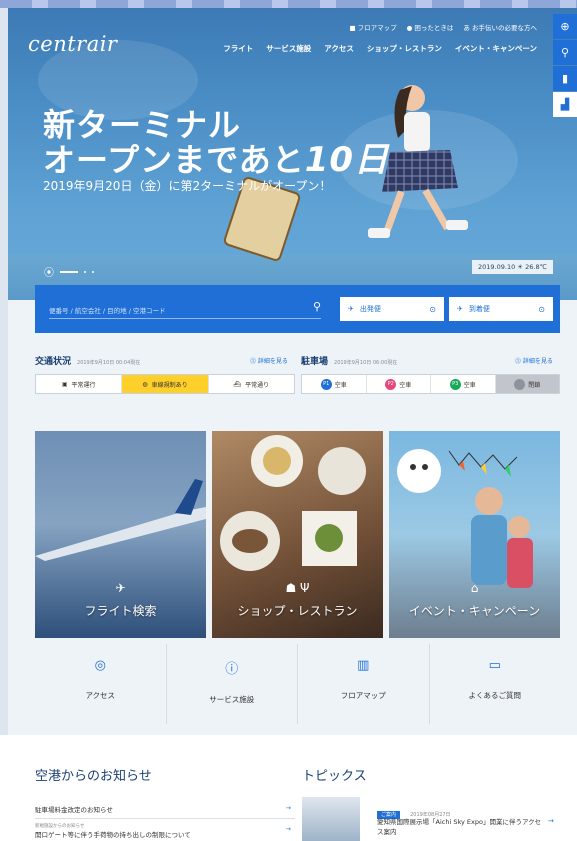 The image size is (577, 841). I want to click on side-toolbar: ⊕ ⚲ ▮ ▟, so click(565, 66).